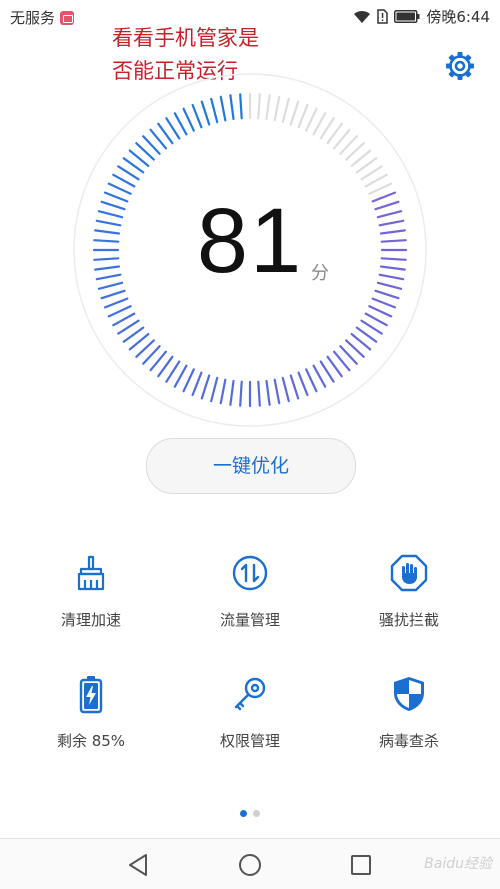 The width and height of the screenshot is (500, 889). I want to click on key-icon, so click(250, 694).